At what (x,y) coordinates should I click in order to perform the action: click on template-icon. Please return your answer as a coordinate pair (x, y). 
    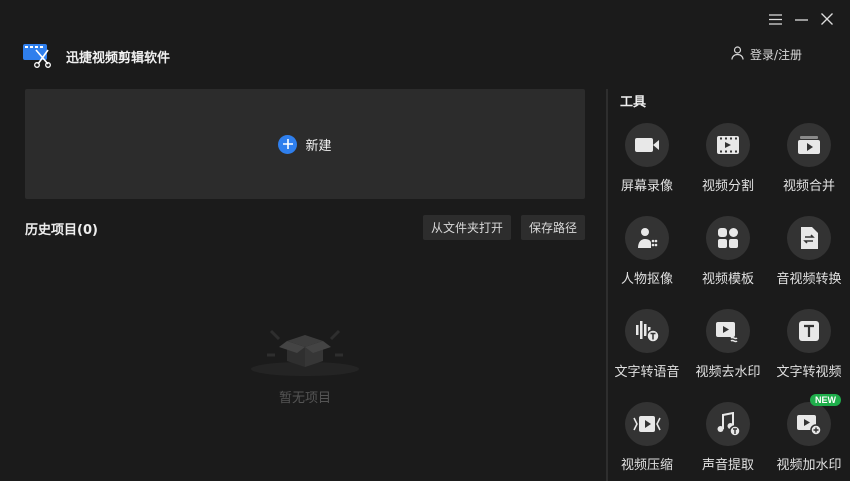
    Looking at the image, I should click on (728, 238).